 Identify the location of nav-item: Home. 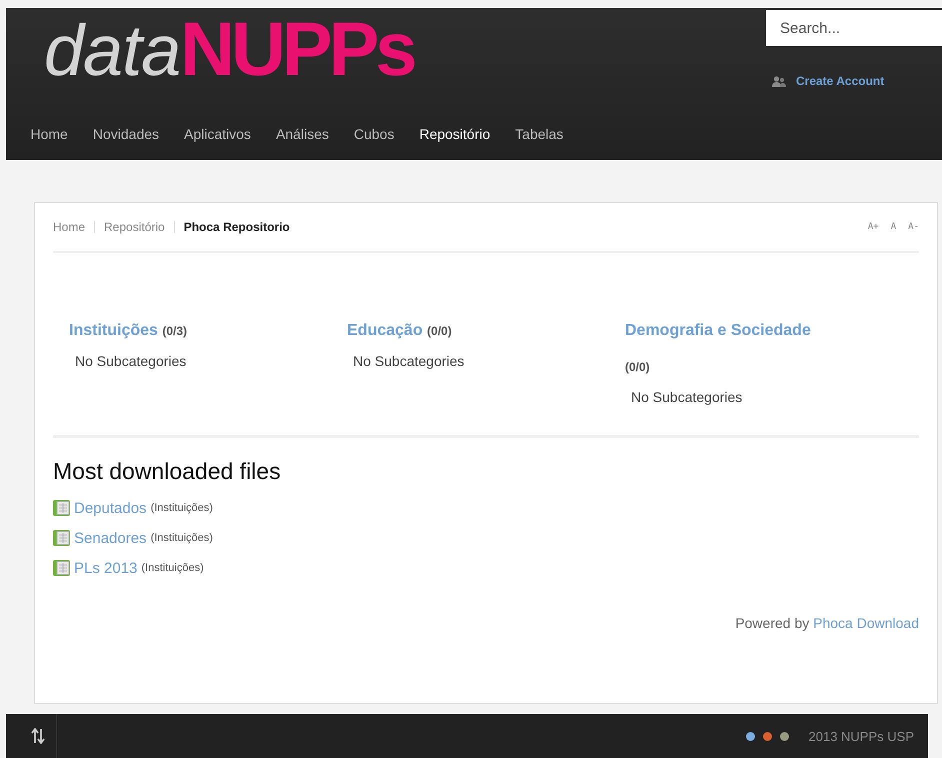
(49, 134).